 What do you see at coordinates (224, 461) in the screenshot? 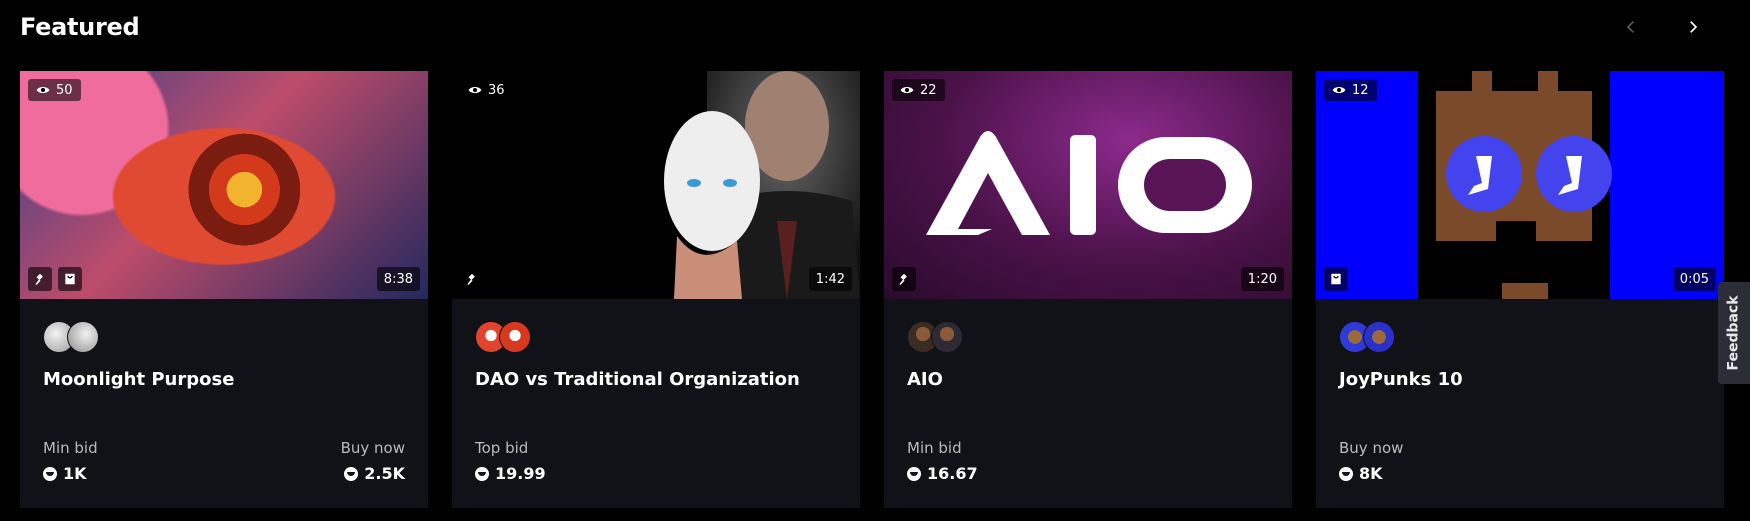
I see `price-row: Min bid 1K Buy now 2.5K` at bounding box center [224, 461].